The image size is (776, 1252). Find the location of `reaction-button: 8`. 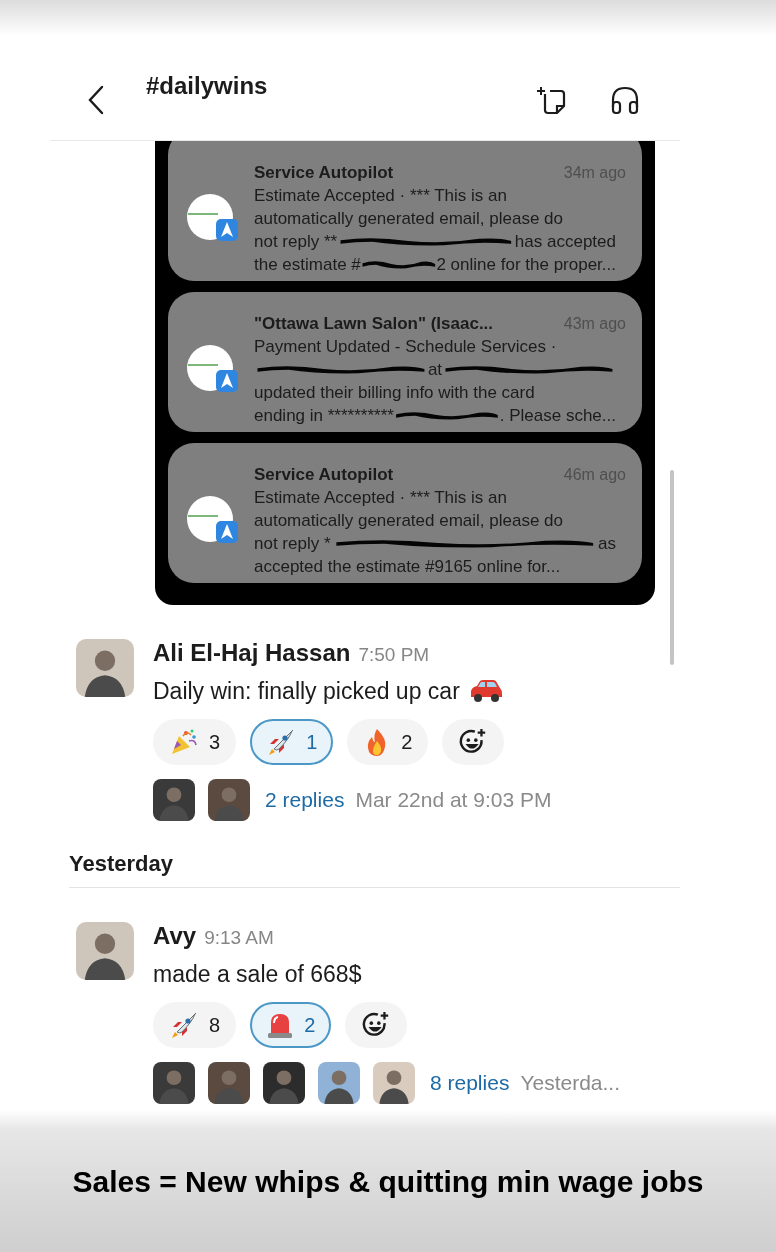

reaction-button: 8 is located at coordinates (195, 1025).